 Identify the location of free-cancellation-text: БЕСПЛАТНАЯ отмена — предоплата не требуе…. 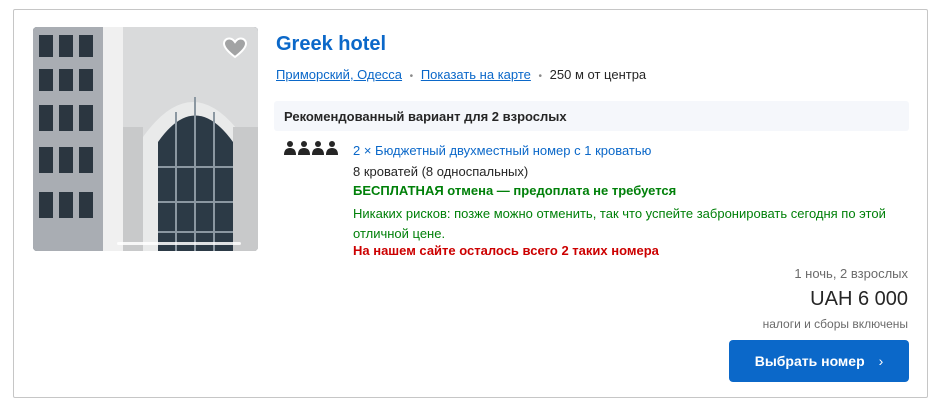
(515, 190).